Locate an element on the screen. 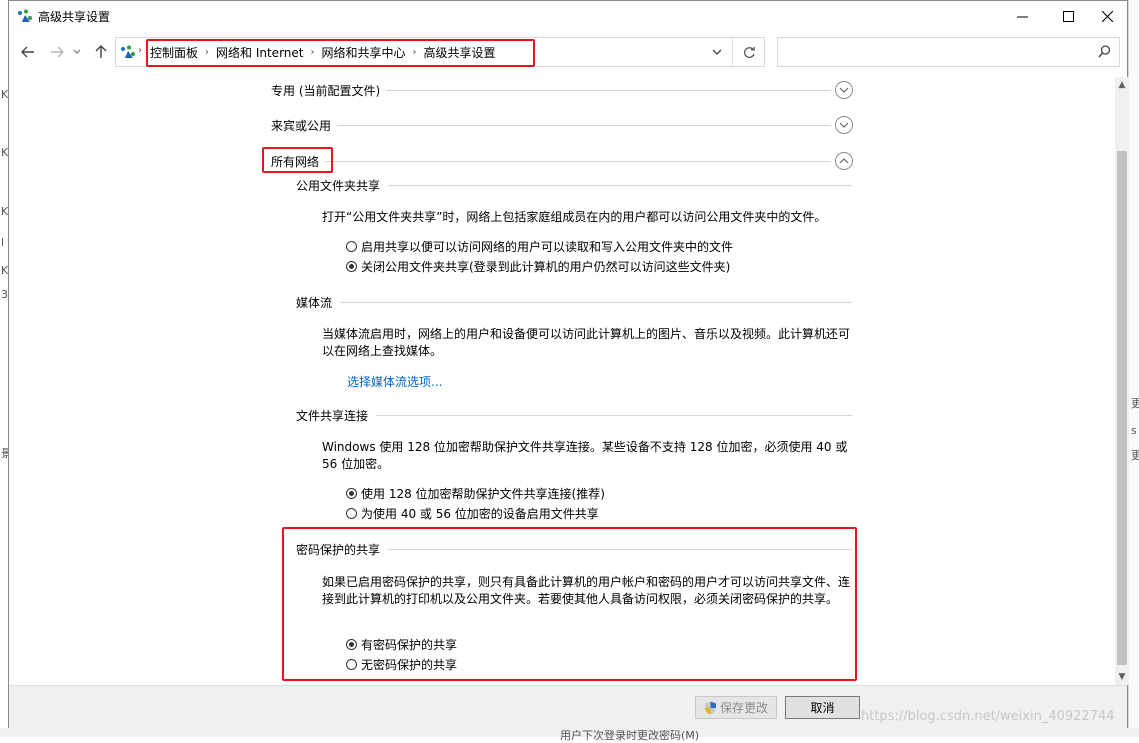 This screenshot has height=743, width=1139. file-sharing-heading: 文件共享连接 is located at coordinates (574, 415).